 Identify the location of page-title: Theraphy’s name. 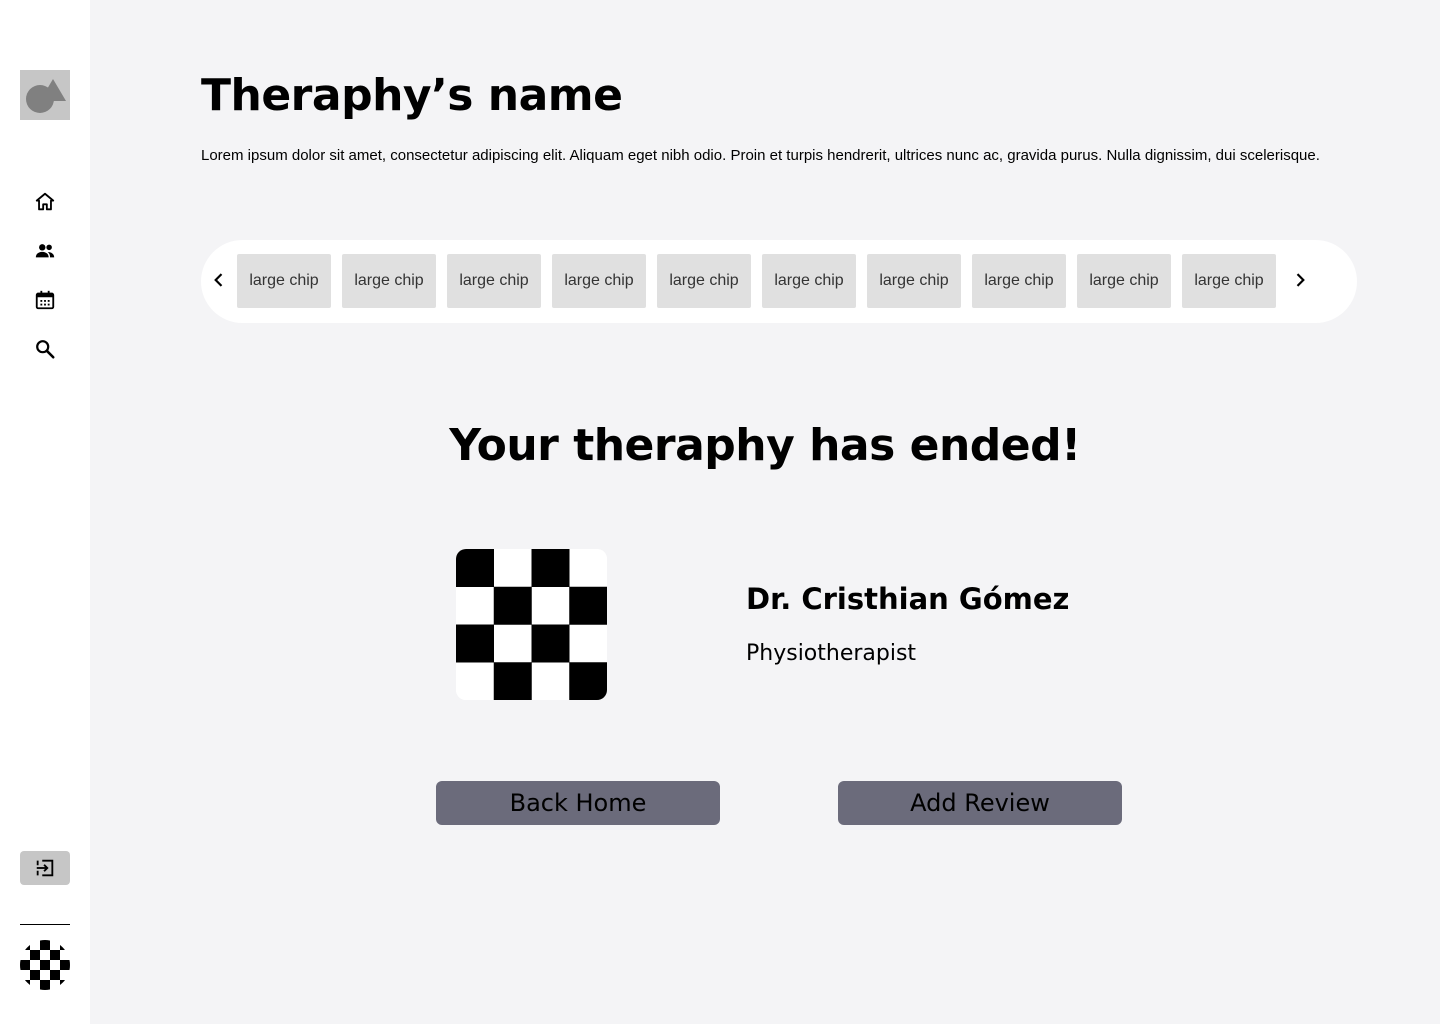
(412, 95).